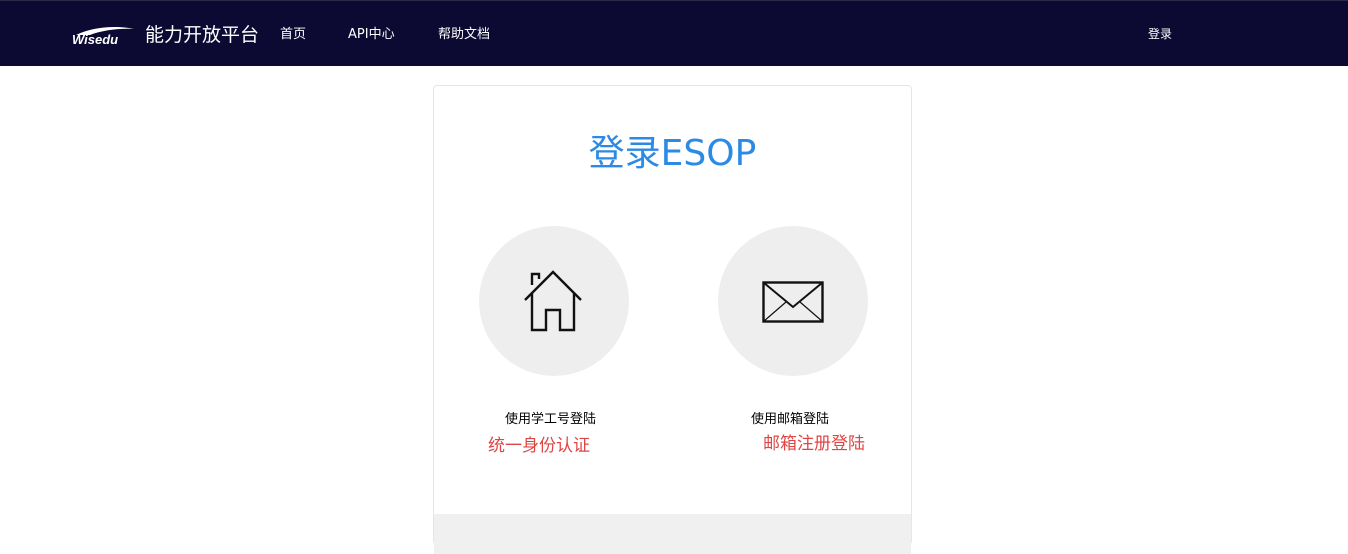  What do you see at coordinates (814, 444) in the screenshot?
I see `email-login-note: 邮箱注册登陆` at bounding box center [814, 444].